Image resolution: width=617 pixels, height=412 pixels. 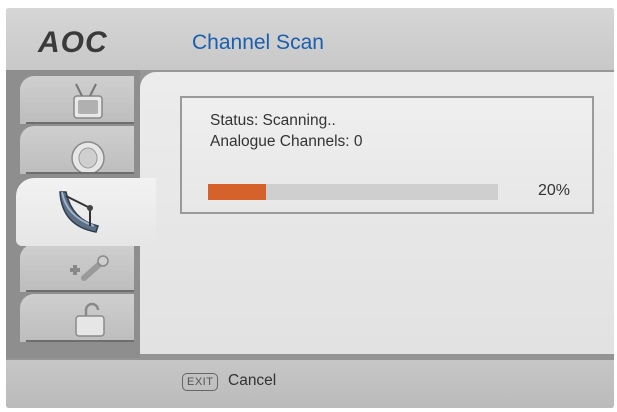 I want to click on header-bar: AOC Channel Scan, so click(x=310, y=39).